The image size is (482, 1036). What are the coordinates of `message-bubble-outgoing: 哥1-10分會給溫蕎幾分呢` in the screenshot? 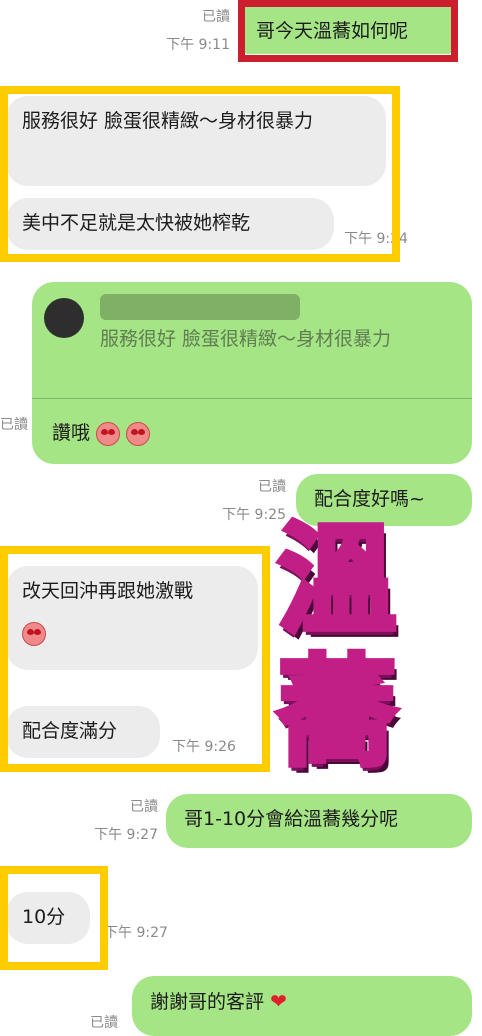 It's located at (319, 821).